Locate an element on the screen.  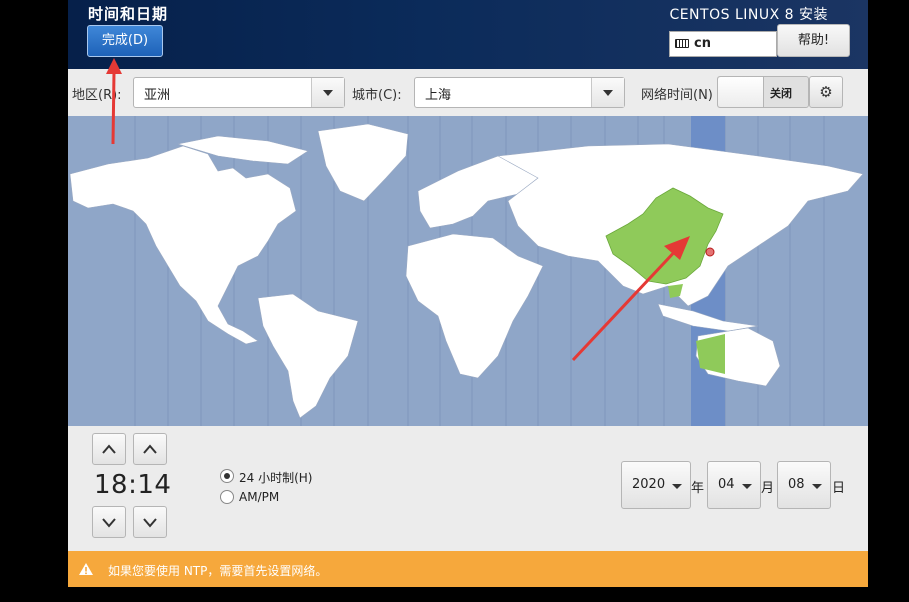
gear-icon: ⚙ is located at coordinates (826, 92).